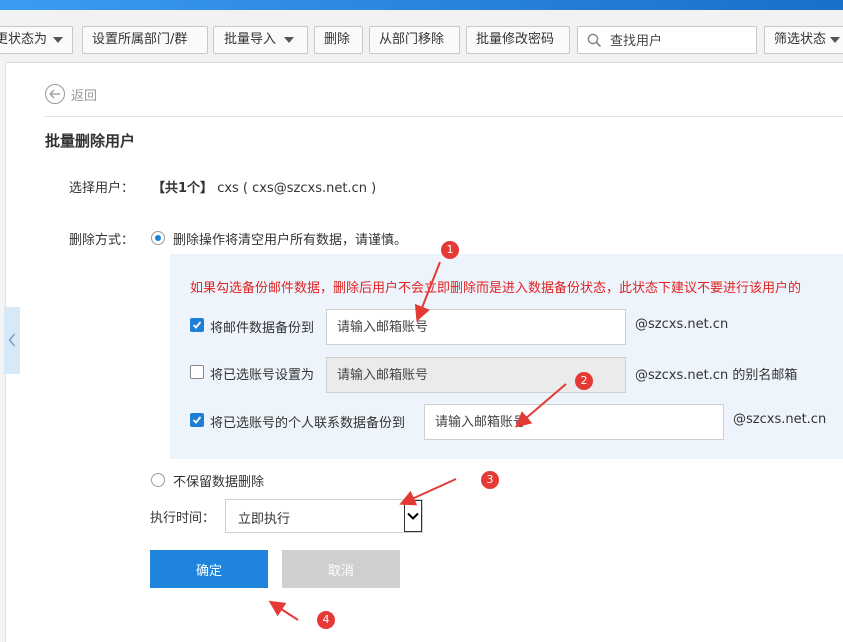 The height and width of the screenshot is (642, 843). I want to click on batch-change-password-label: 批量修改密码, so click(515, 39).